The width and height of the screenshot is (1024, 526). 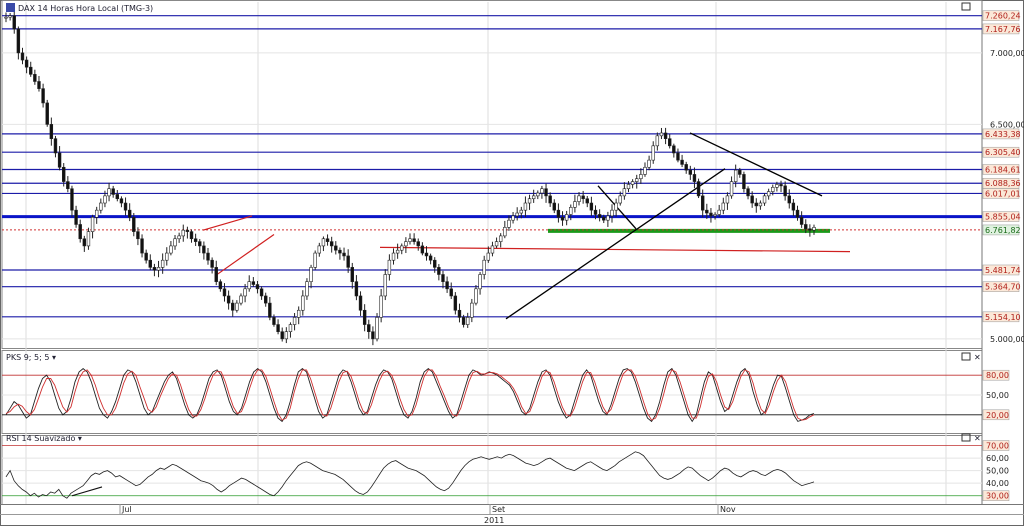 What do you see at coordinates (977, 438) in the screenshot?
I see `rsi-close-icon: ✕` at bounding box center [977, 438].